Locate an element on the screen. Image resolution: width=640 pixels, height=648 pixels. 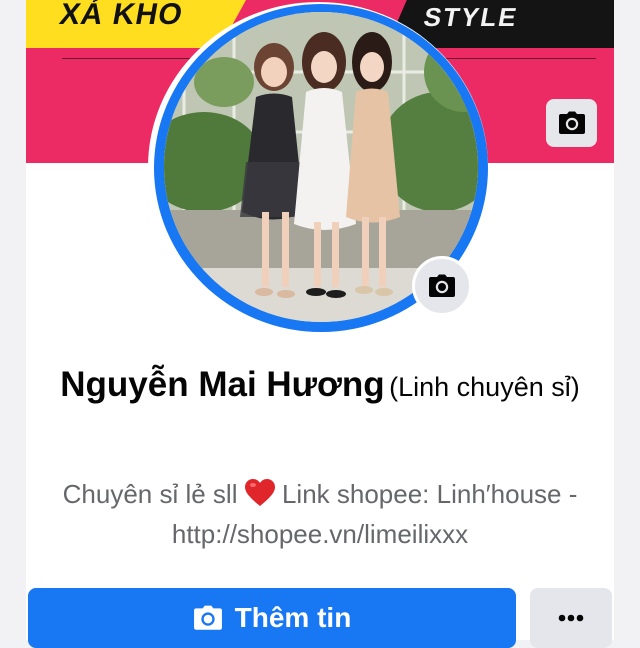
edit-cover-button is located at coordinates (571, 123).